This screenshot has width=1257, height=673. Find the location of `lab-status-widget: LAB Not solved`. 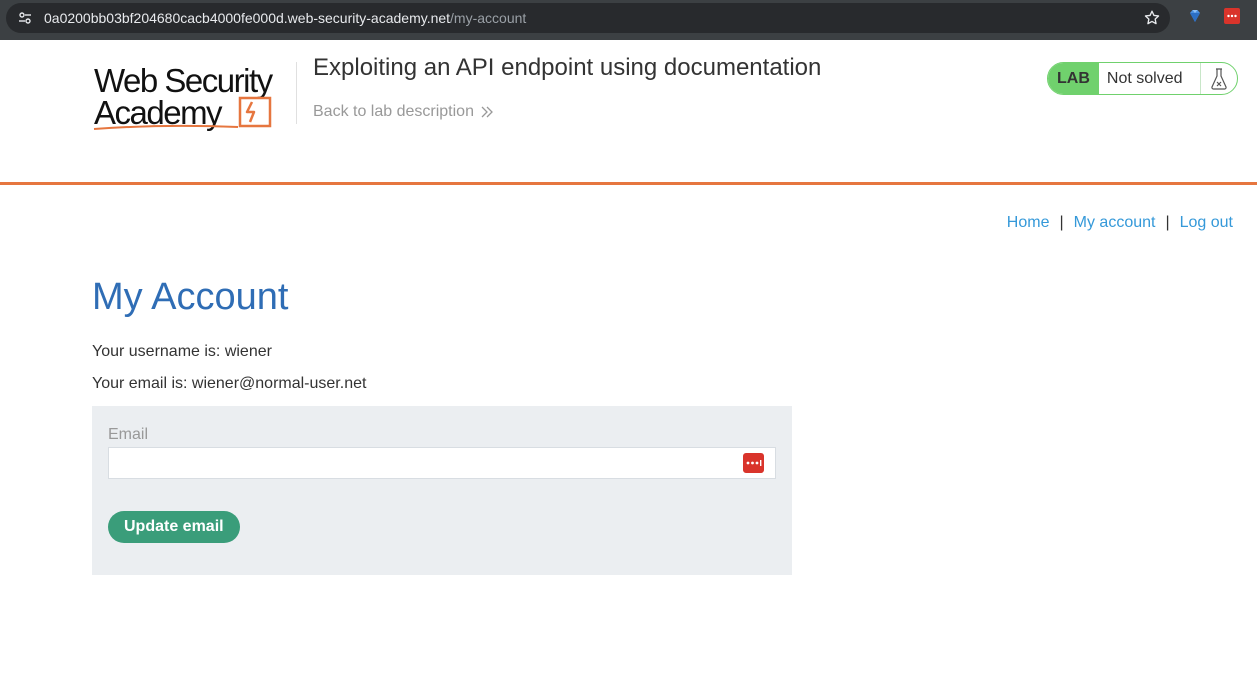

lab-status-widget: LAB Not solved is located at coordinates (1143, 78).